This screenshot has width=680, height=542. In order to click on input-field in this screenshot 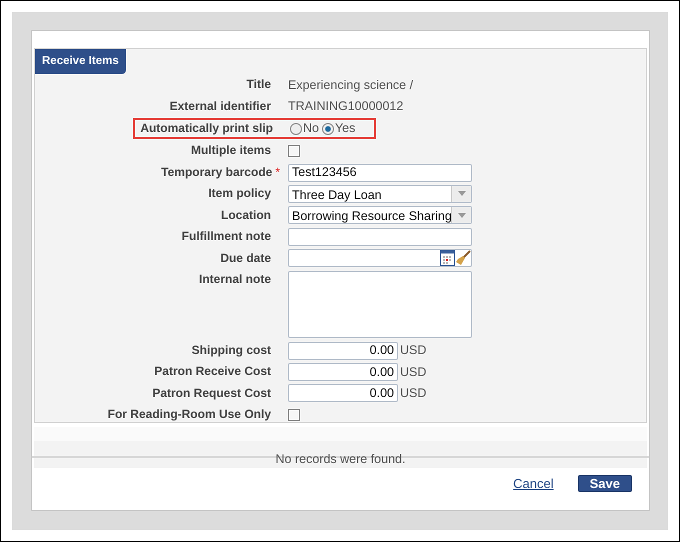, I will do `click(380, 237)`.